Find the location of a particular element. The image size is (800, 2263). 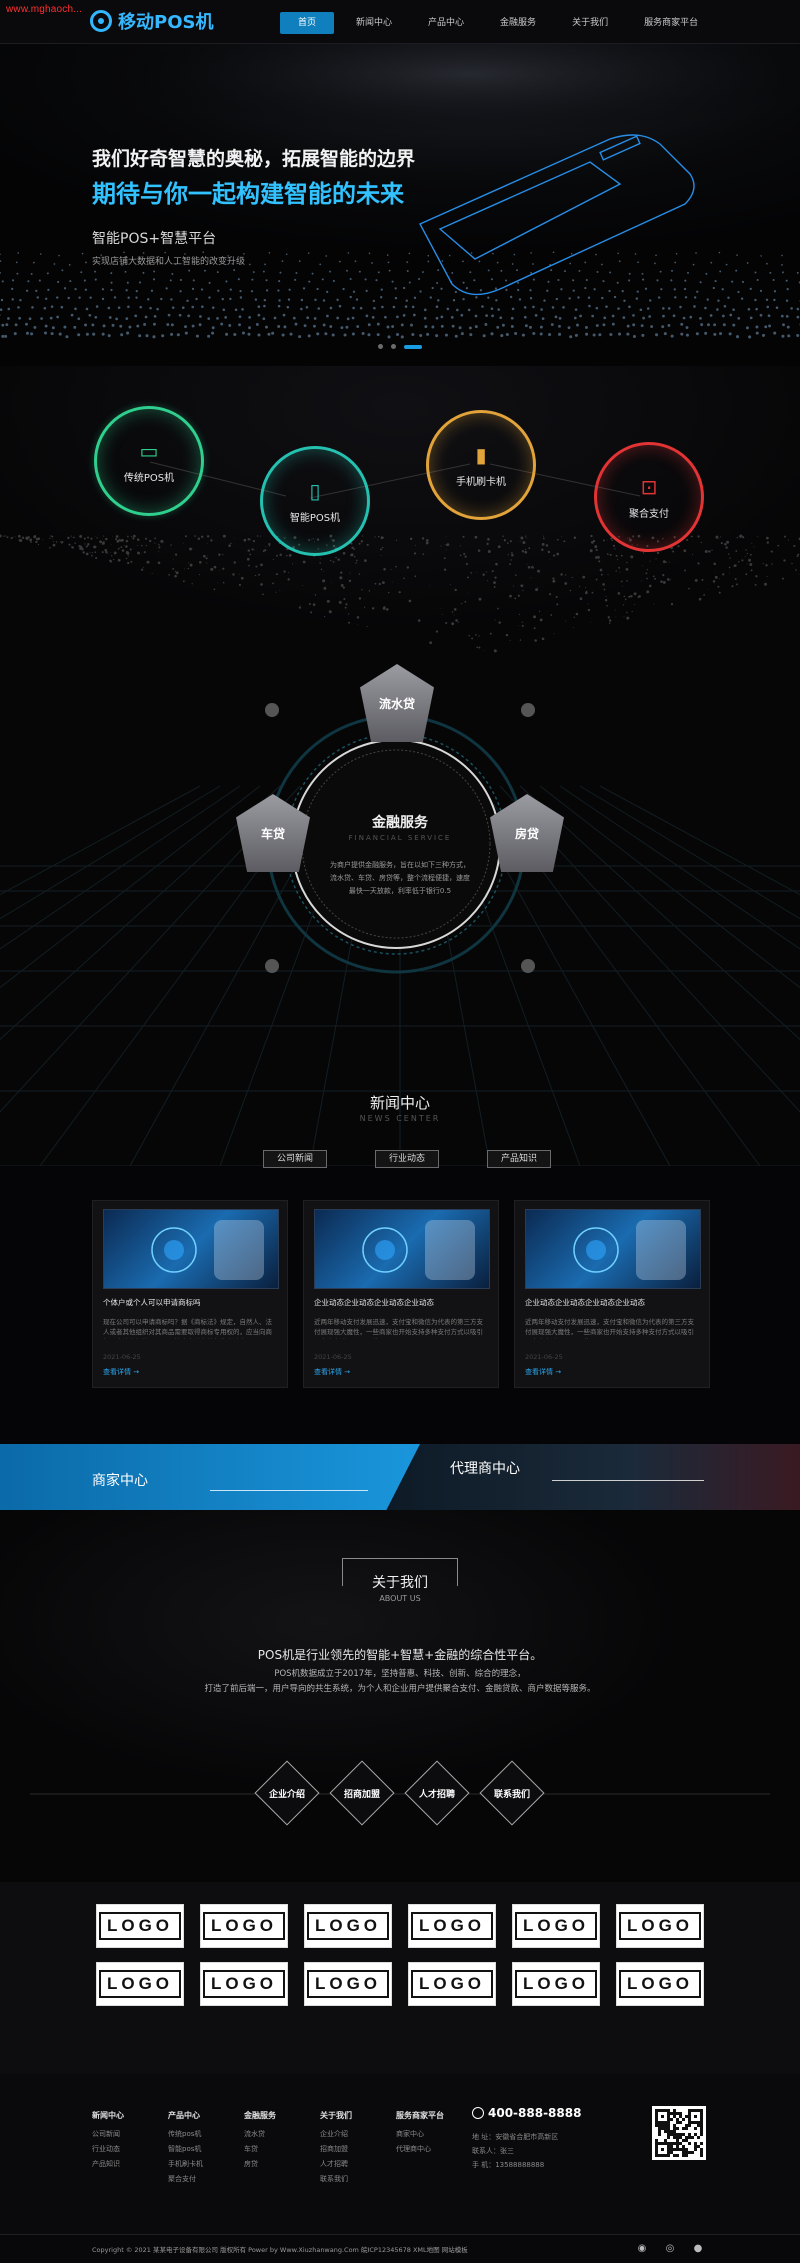

qr-scan-icon: ⊡ is located at coordinates (649, 486).